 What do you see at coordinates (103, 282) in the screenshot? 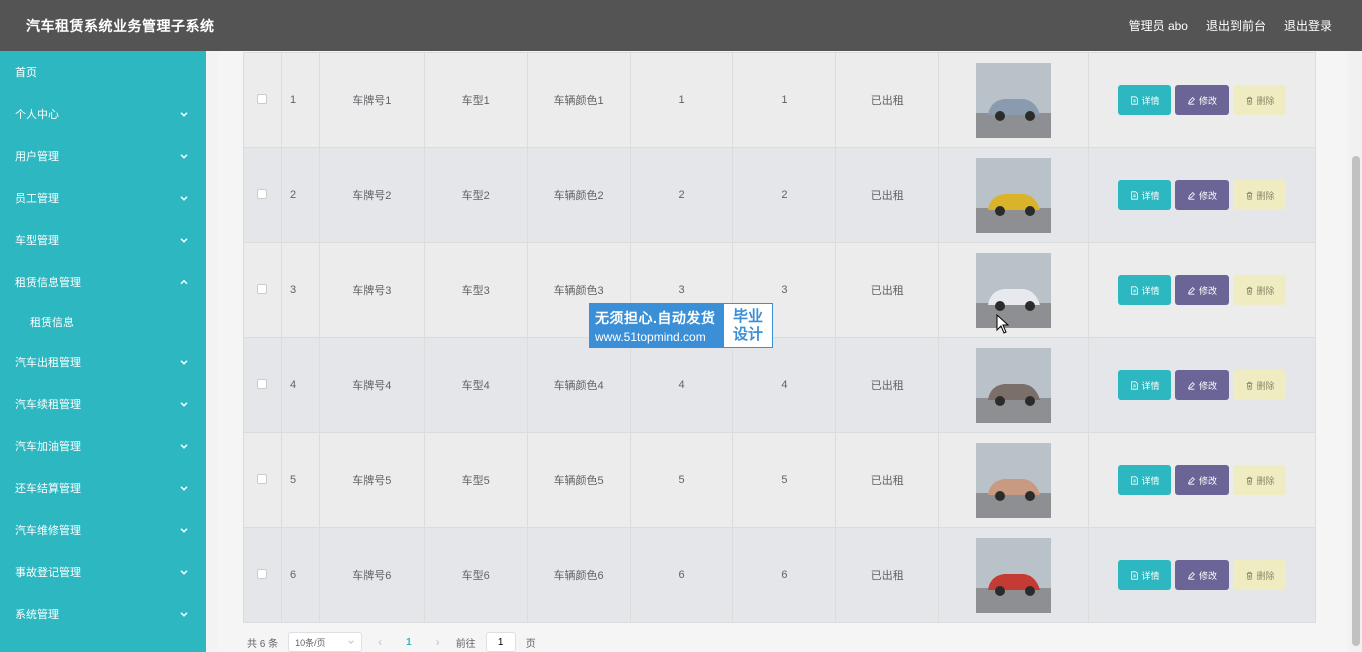
I see `sidebar-item-5: 租赁信息管理` at bounding box center [103, 282].